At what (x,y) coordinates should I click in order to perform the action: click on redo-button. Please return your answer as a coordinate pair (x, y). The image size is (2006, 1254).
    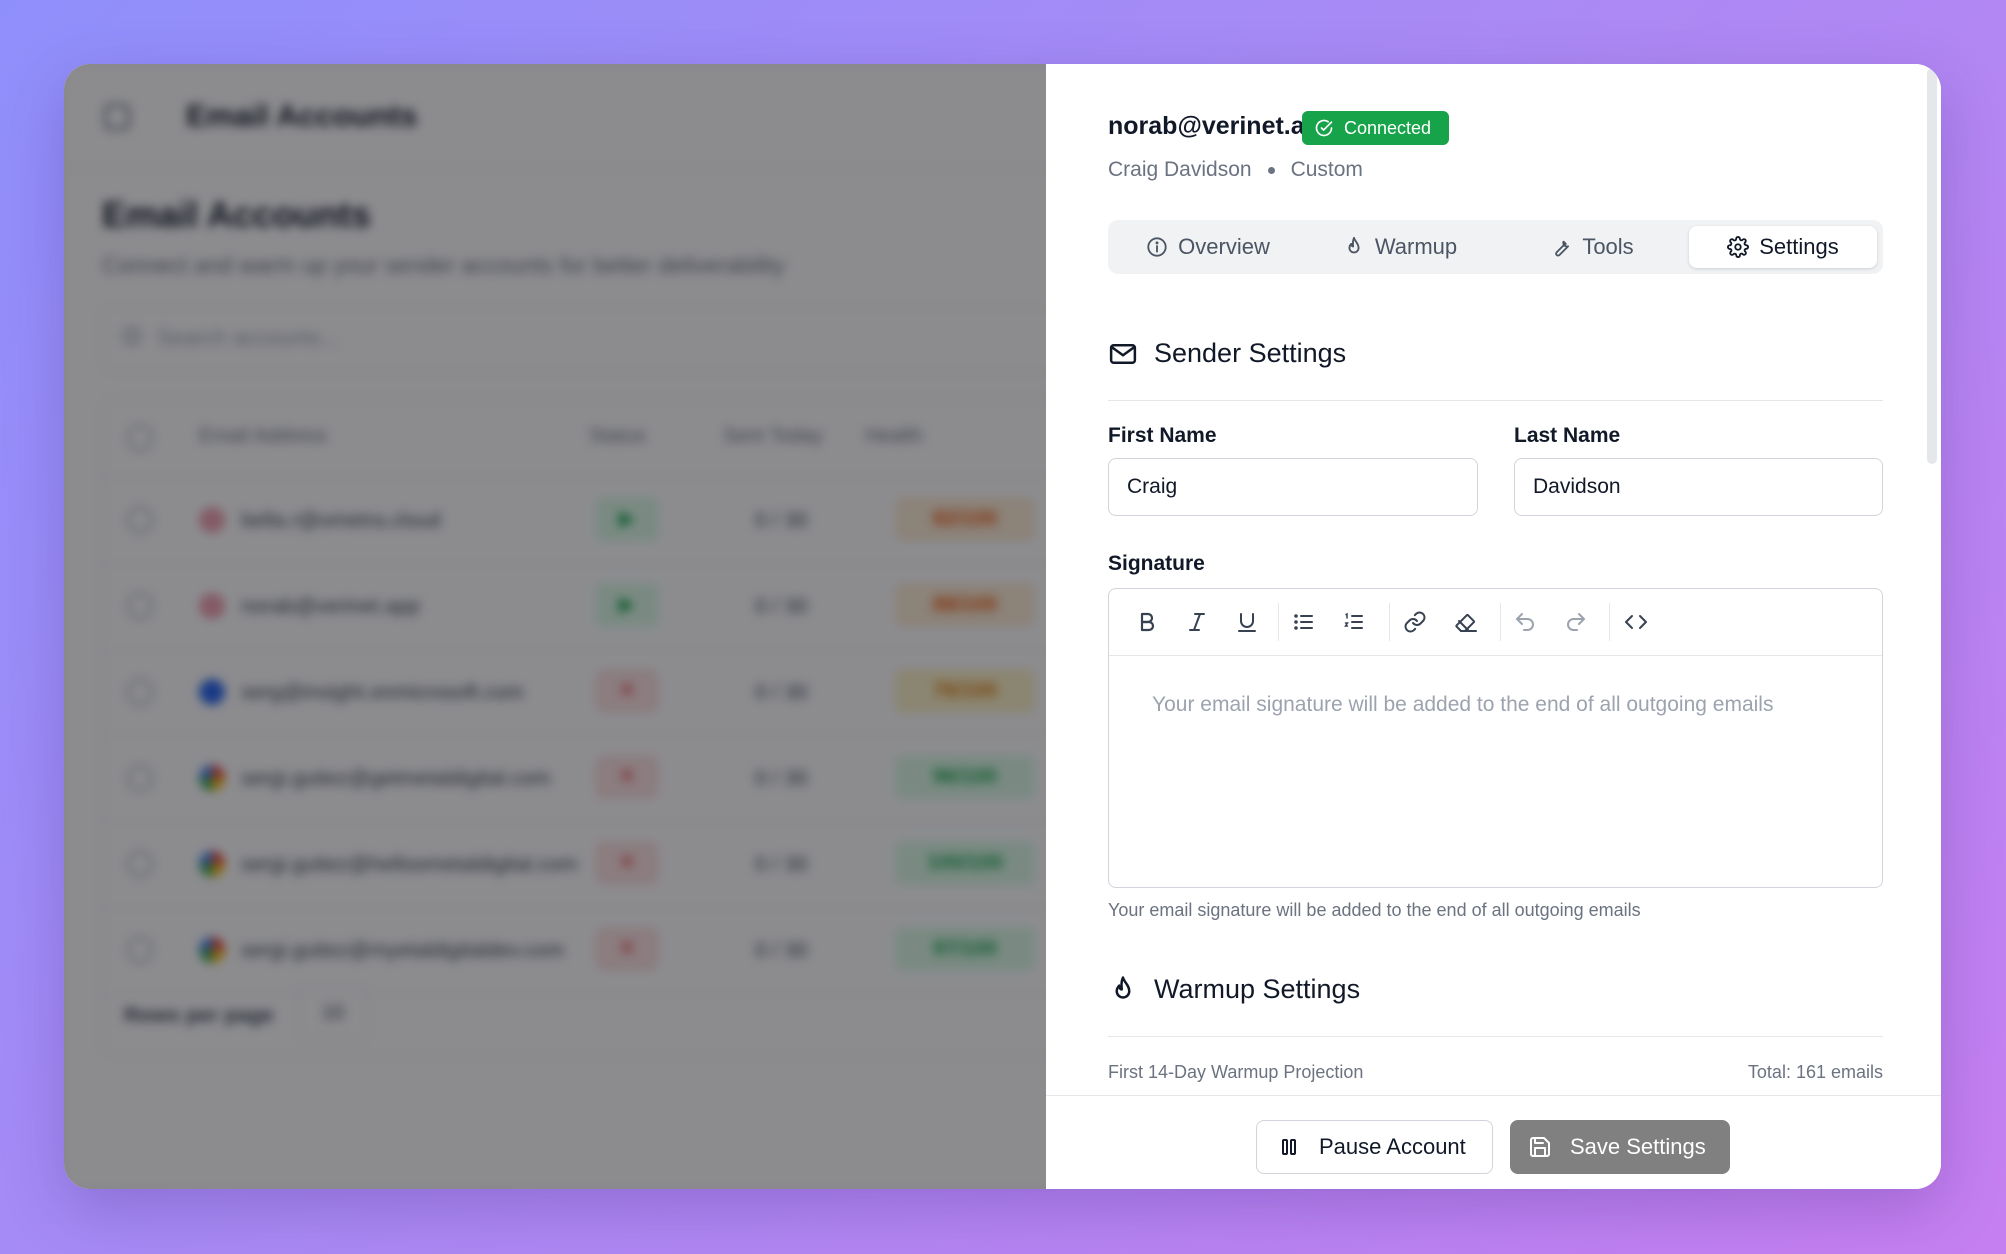
    Looking at the image, I should click on (1576, 622).